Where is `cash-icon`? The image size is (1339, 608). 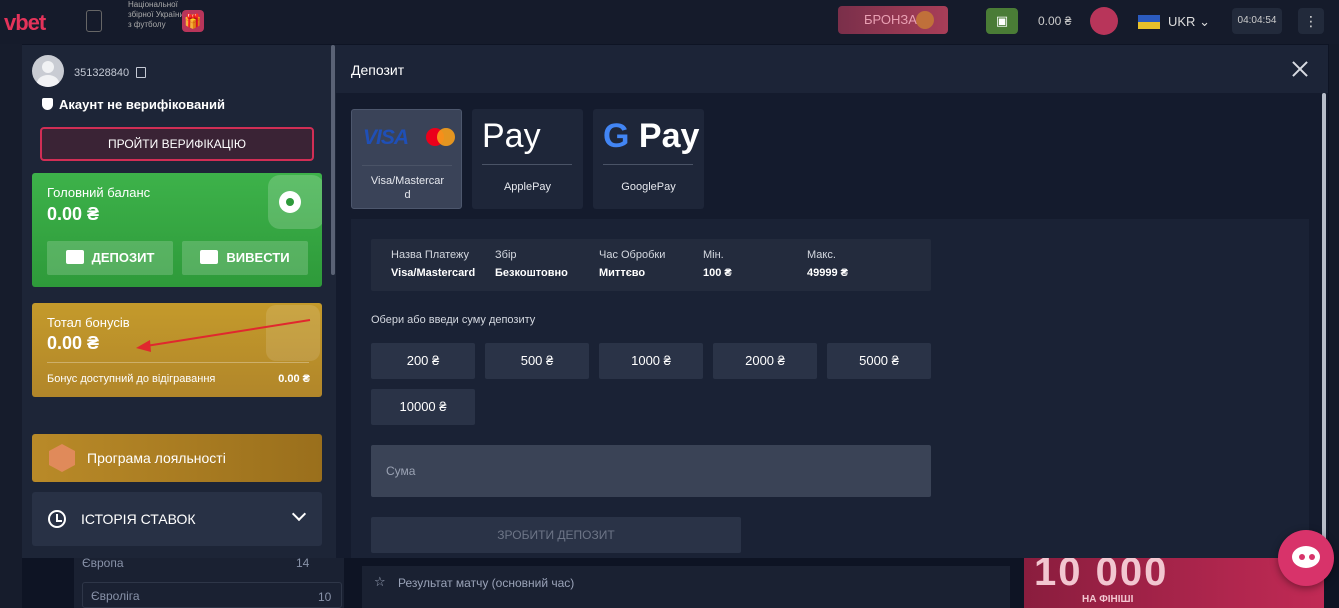
cash-icon is located at coordinates (209, 257).